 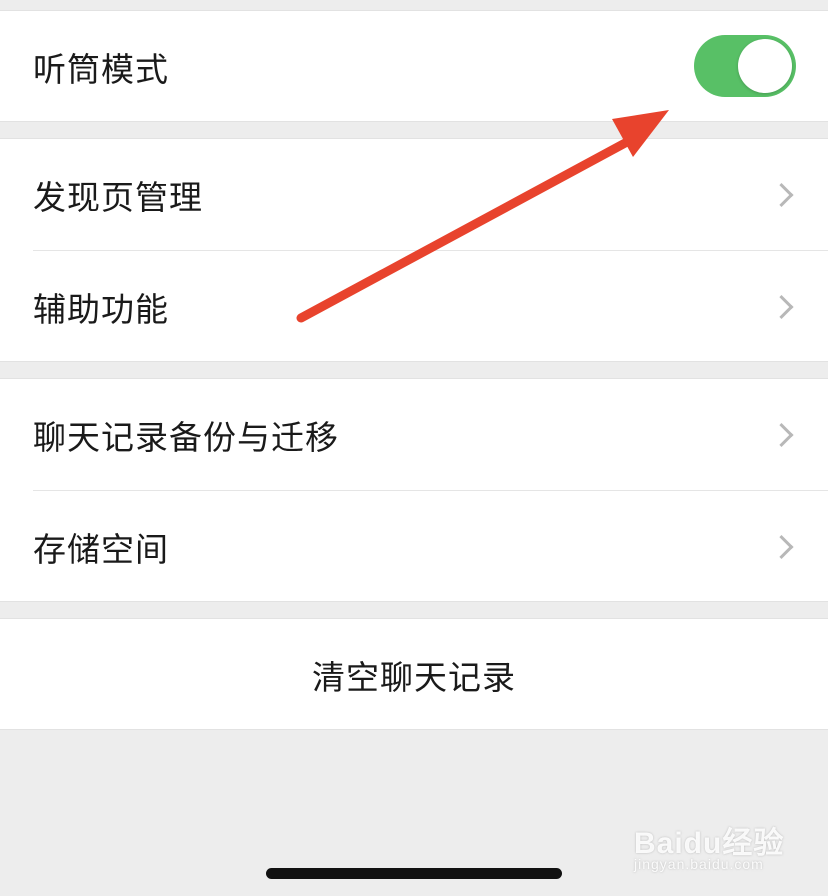 I want to click on earpiece-mode-row: 听筒模式, so click(x=414, y=66).